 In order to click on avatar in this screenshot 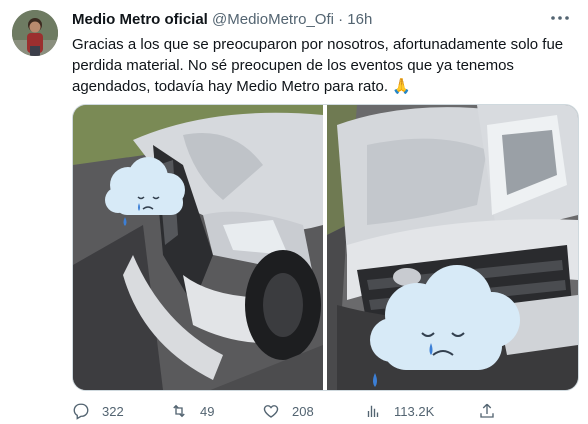, I will do `click(35, 33)`.